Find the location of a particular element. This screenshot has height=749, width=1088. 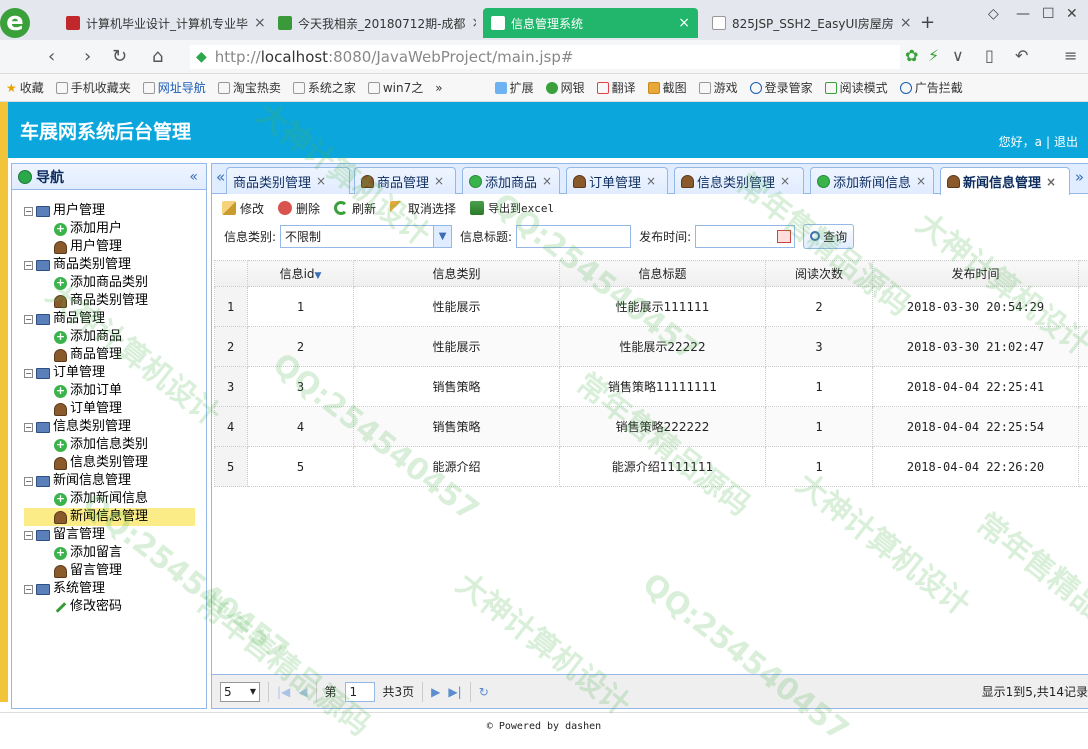

query-button: 查询 is located at coordinates (828, 236).